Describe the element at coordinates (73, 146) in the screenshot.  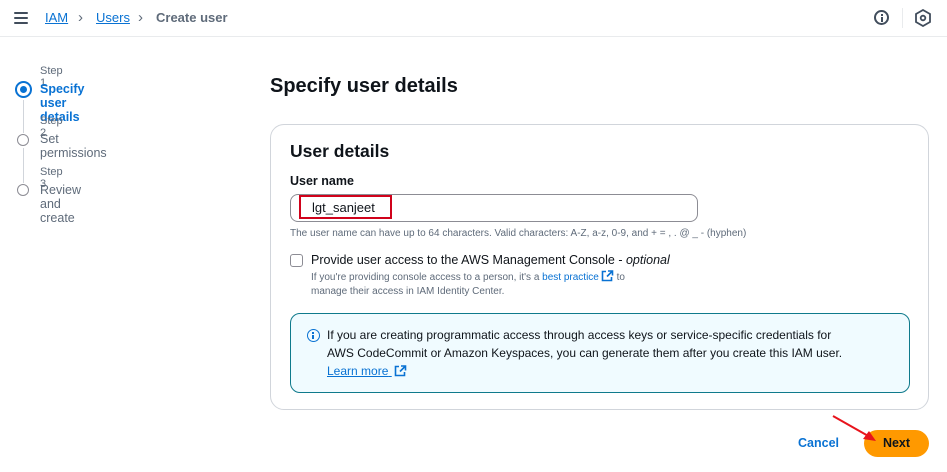
I see `step-2-title: Set permissions` at that location.